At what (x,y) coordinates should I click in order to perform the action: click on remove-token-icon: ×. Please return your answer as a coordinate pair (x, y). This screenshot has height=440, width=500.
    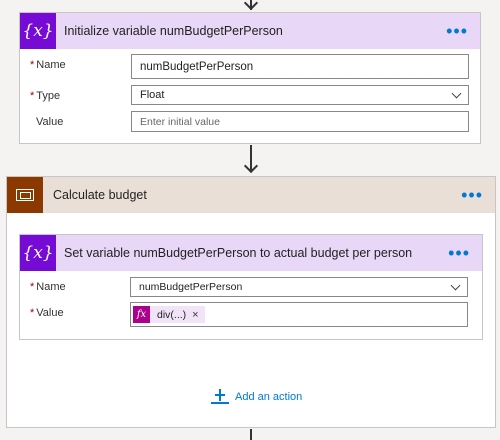
    Looking at the image, I should click on (195, 315).